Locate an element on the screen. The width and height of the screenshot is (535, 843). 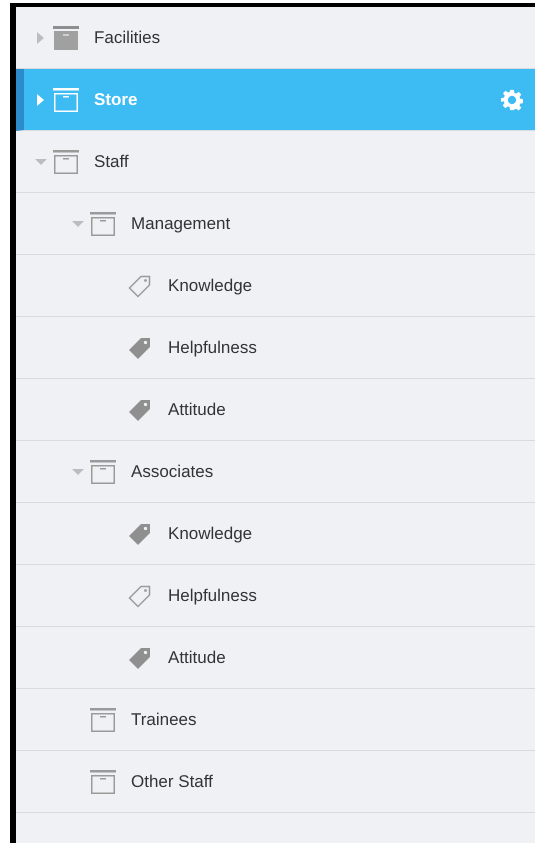
tree-row: Associates is located at coordinates (275, 472).